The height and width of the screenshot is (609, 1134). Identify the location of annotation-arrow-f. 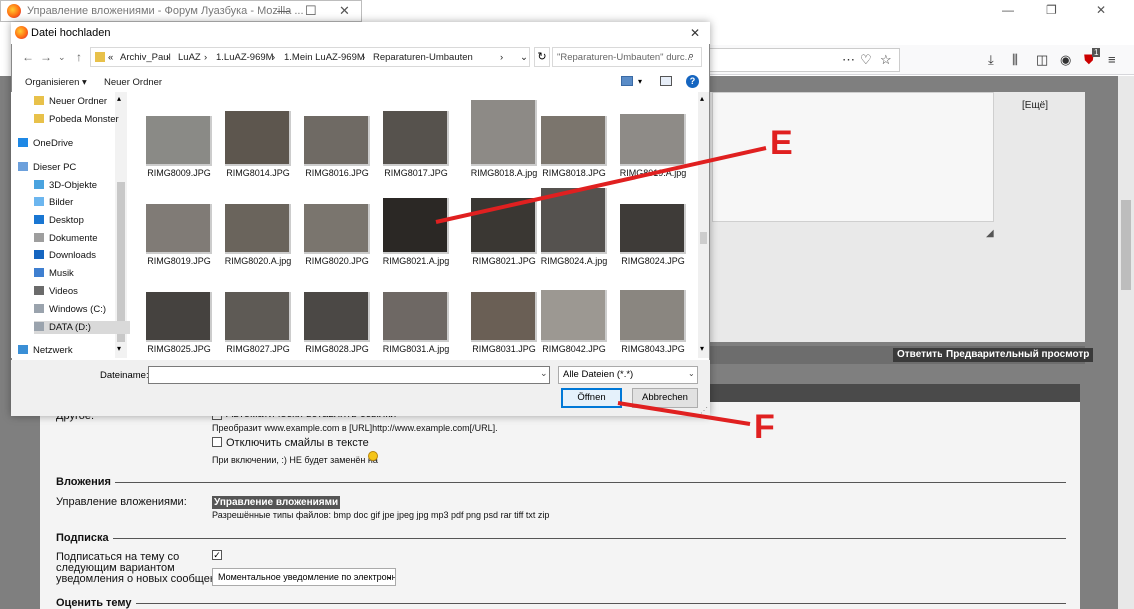
(684, 413).